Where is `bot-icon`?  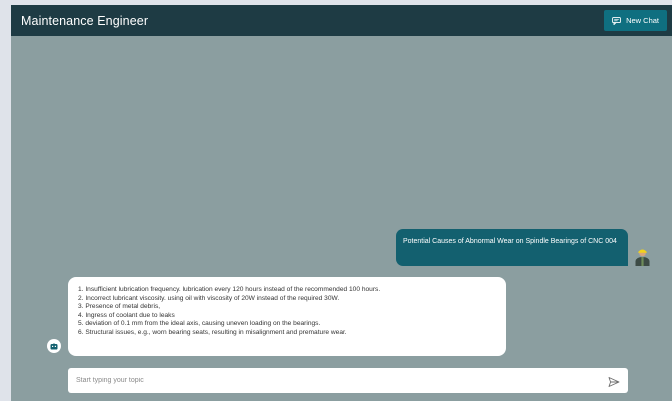
bot-icon is located at coordinates (54, 345).